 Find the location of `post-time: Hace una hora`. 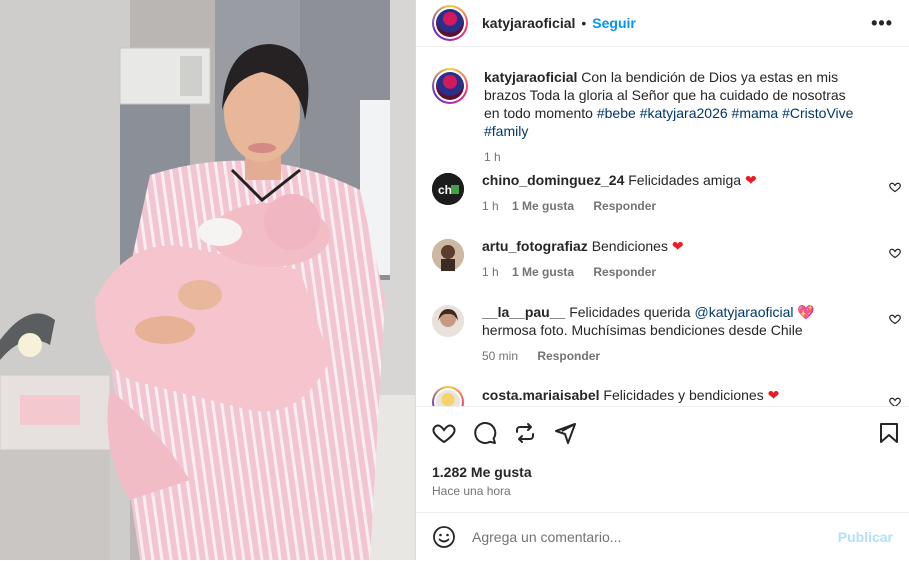

post-time: Hace una hora is located at coordinates (471, 491).